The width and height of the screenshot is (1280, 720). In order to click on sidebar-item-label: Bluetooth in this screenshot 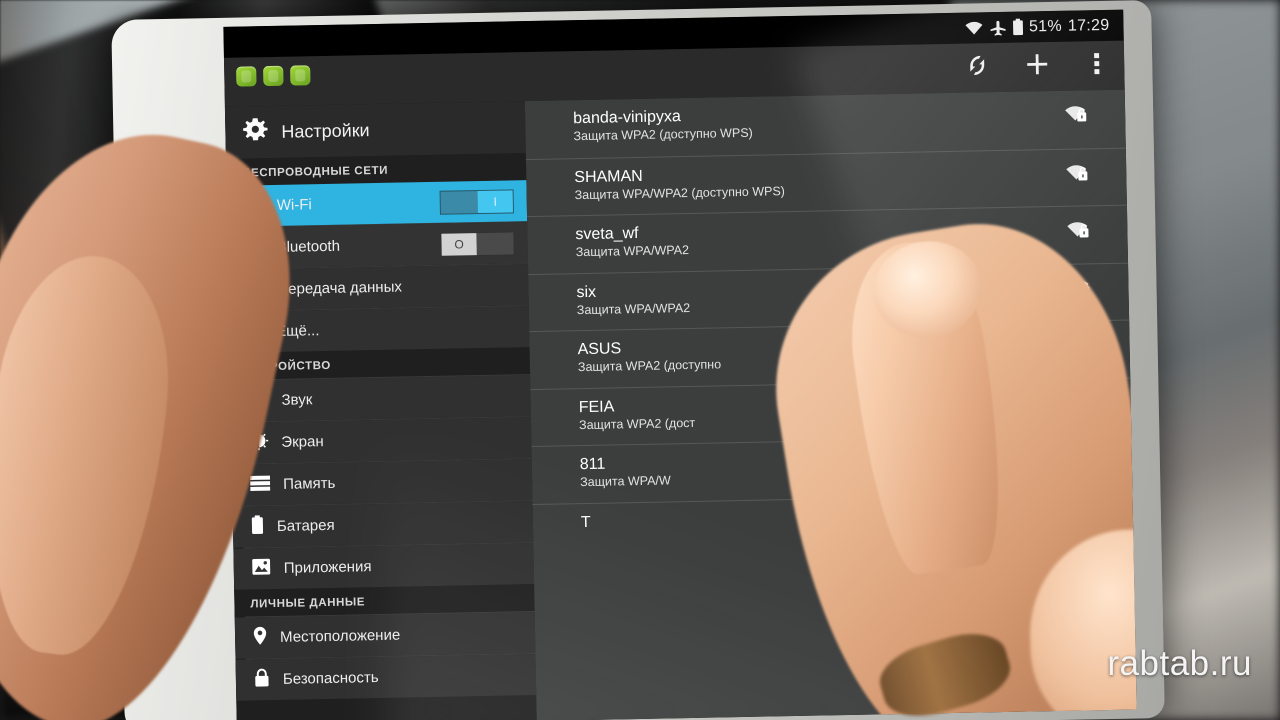, I will do `click(308, 246)`.